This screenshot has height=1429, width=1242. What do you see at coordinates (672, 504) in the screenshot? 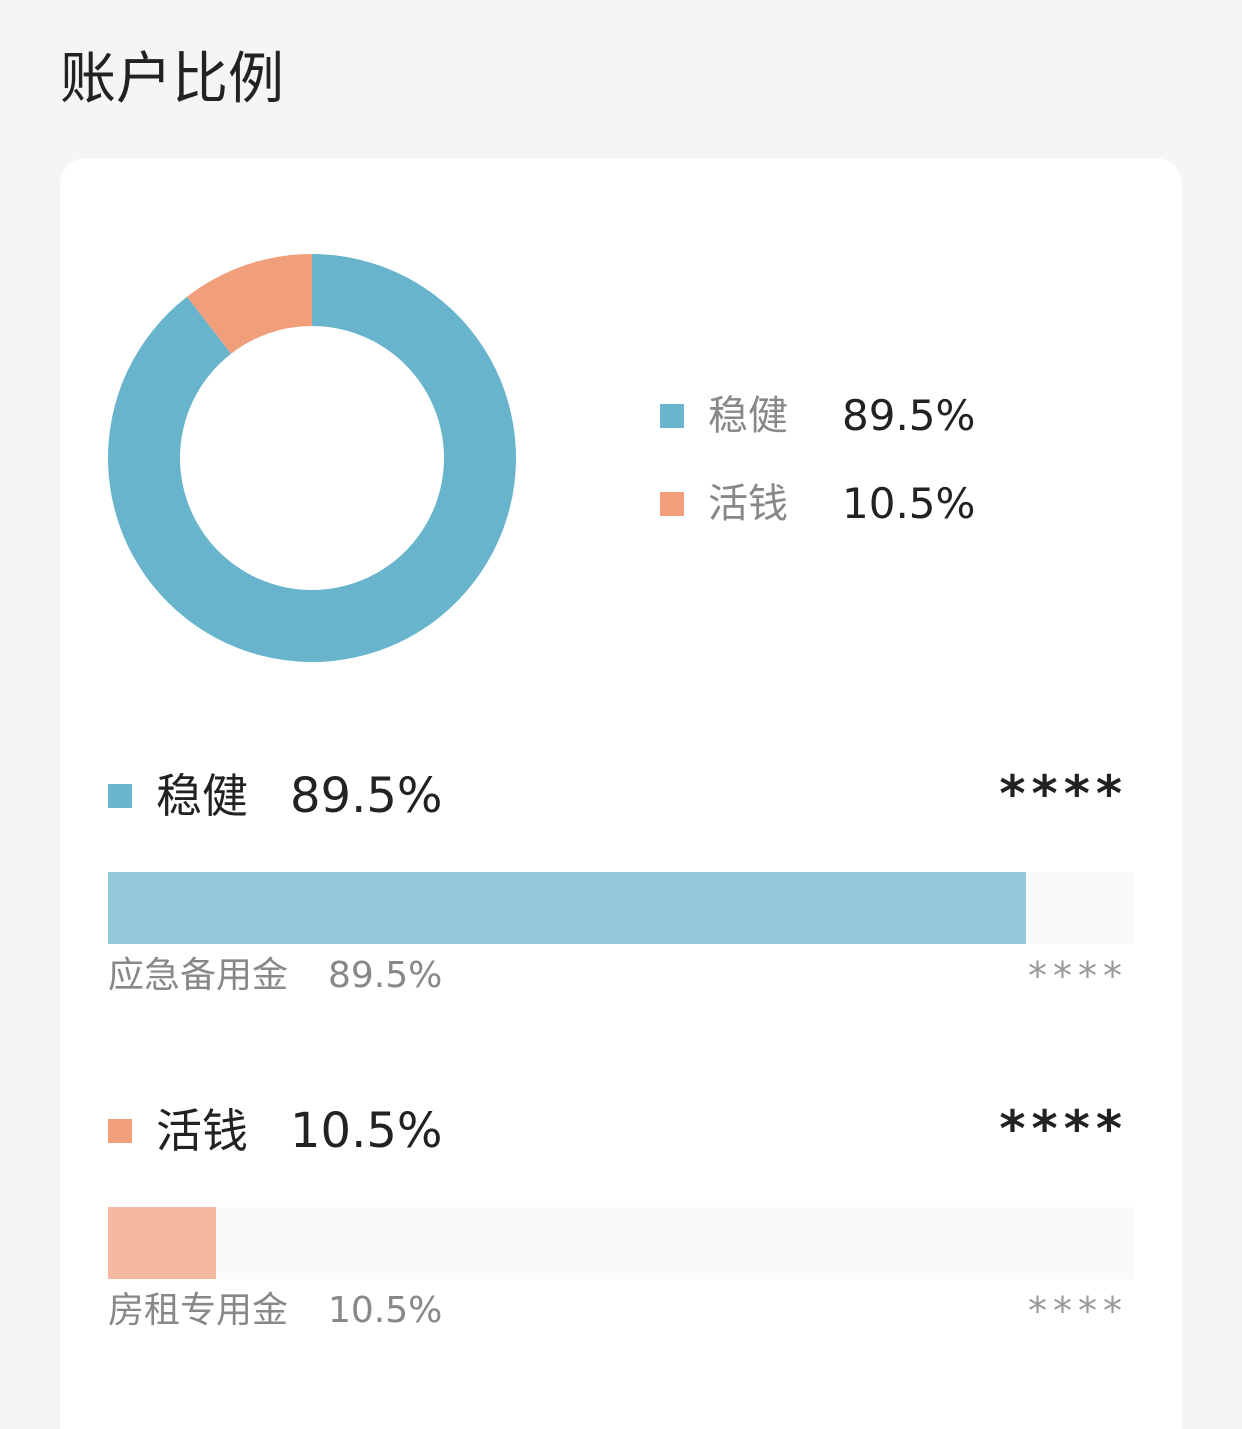
I see `legend-swatch-liquid` at bounding box center [672, 504].